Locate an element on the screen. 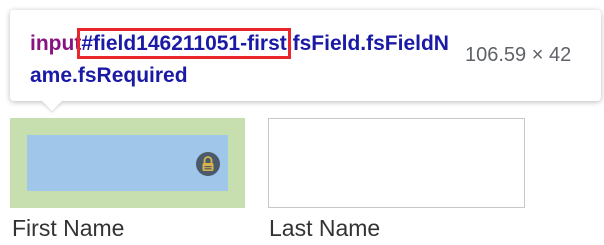 The height and width of the screenshot is (245, 604). selector-tag: input is located at coordinates (56, 43).